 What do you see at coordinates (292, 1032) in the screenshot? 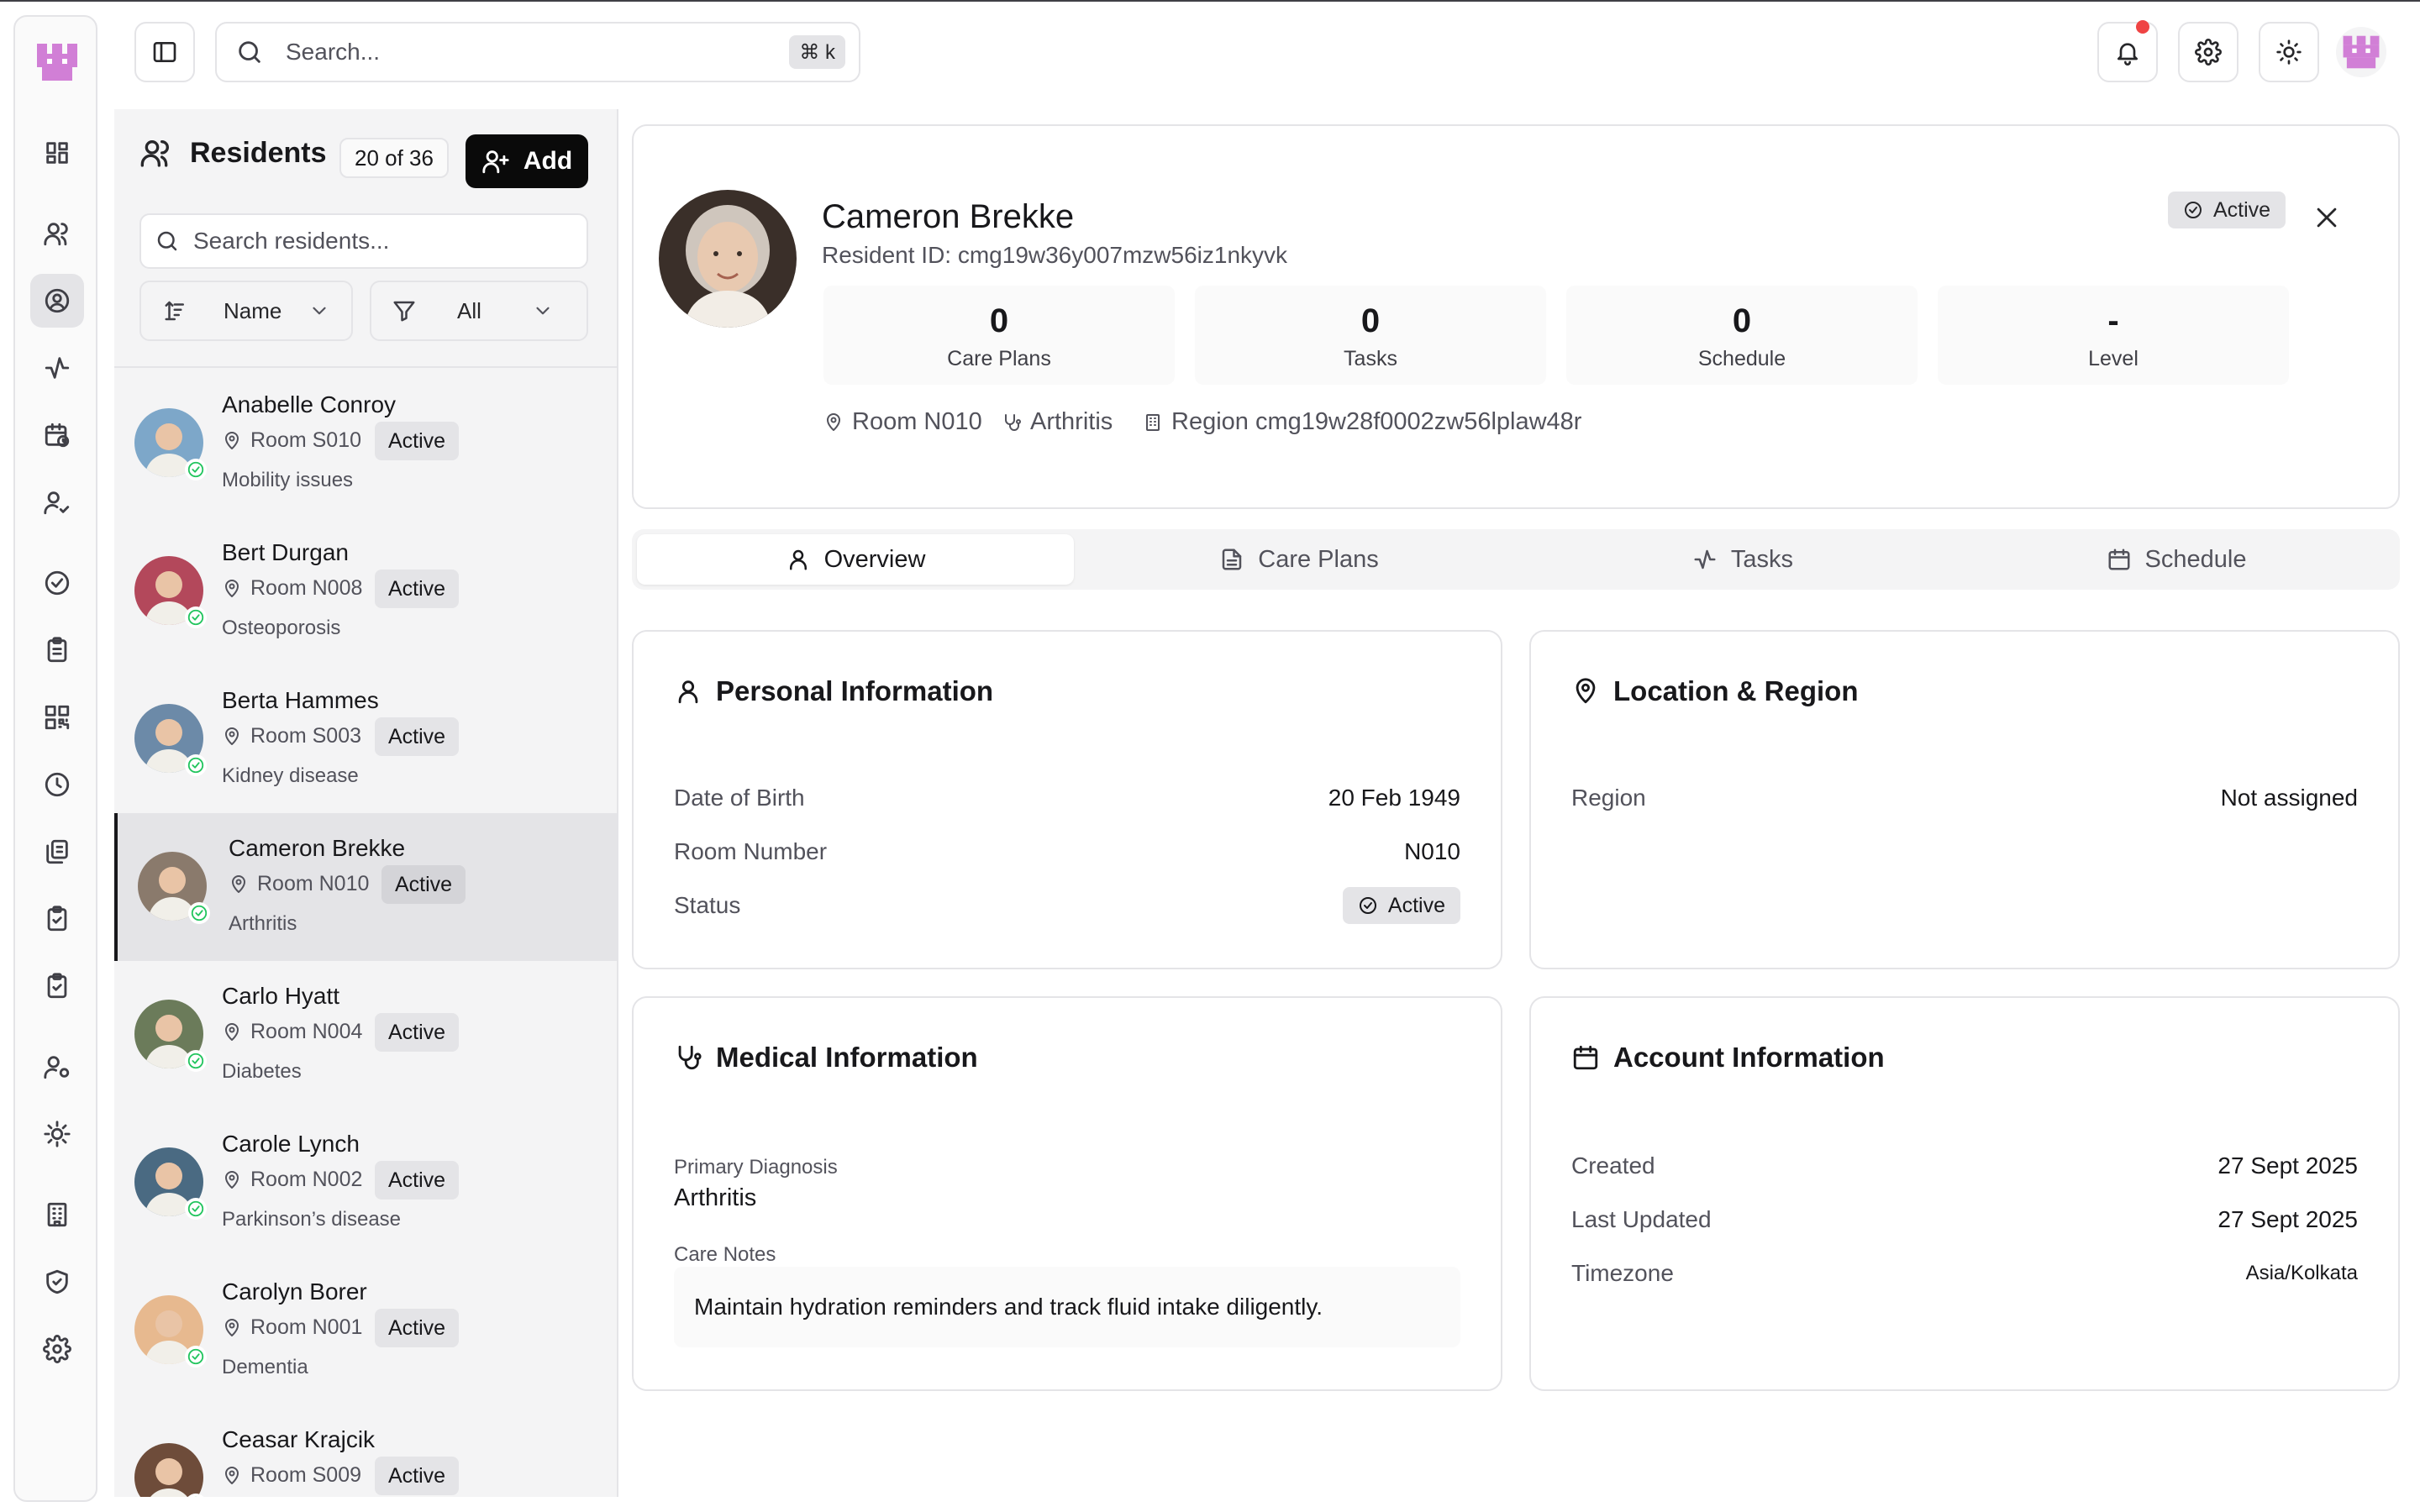
I see `resident-room: Room N004` at bounding box center [292, 1032].